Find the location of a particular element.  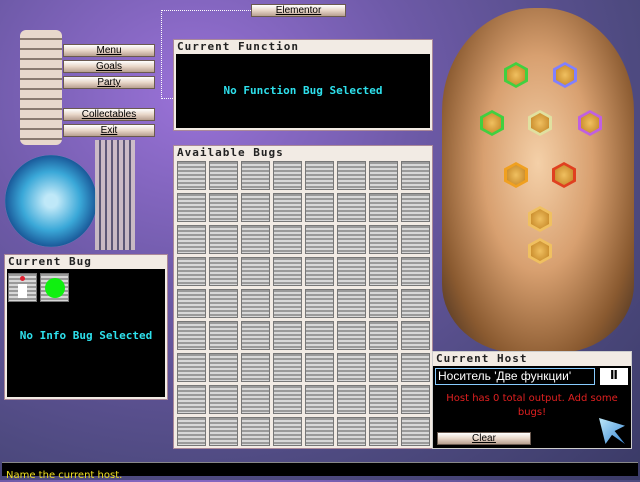

panel-title: Current Function is located at coordinates (238, 46).